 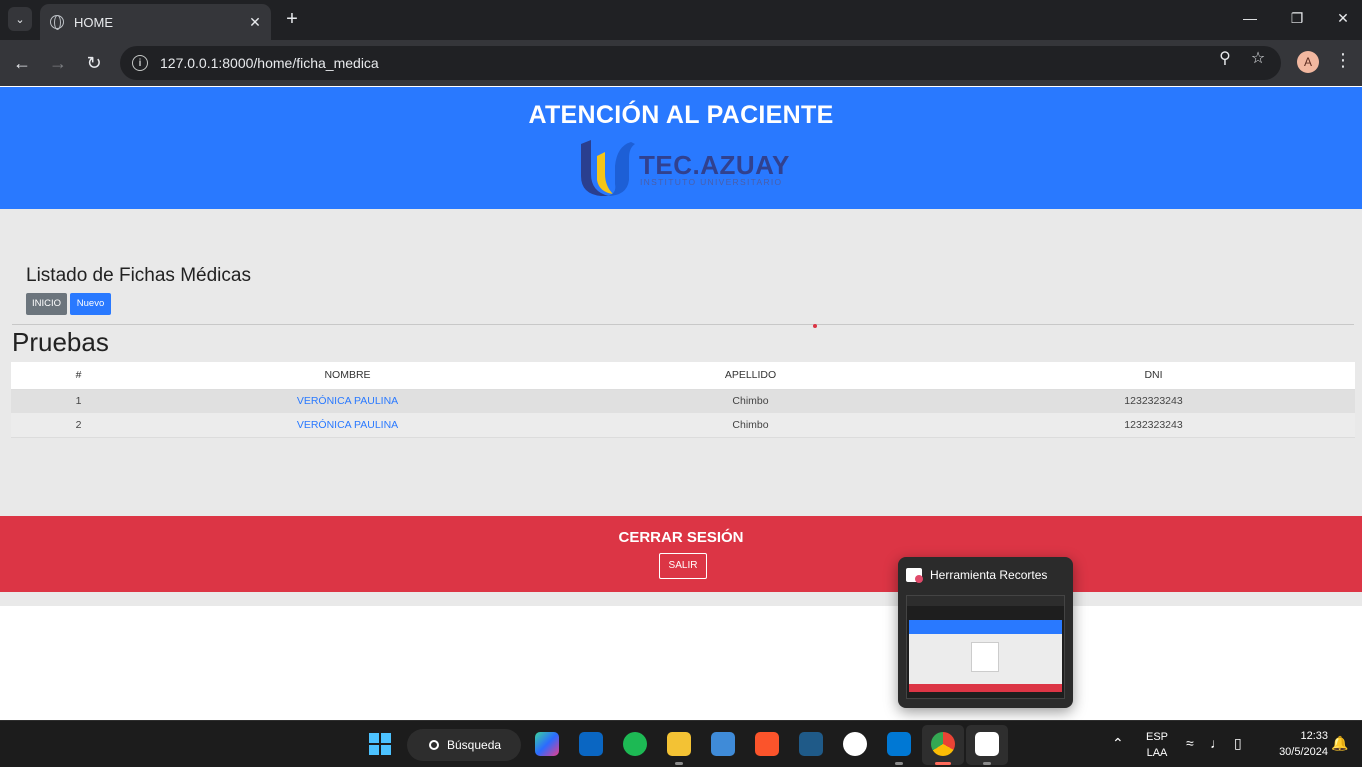 I want to click on column-header-nombre: NOMBRE, so click(x=347, y=376).